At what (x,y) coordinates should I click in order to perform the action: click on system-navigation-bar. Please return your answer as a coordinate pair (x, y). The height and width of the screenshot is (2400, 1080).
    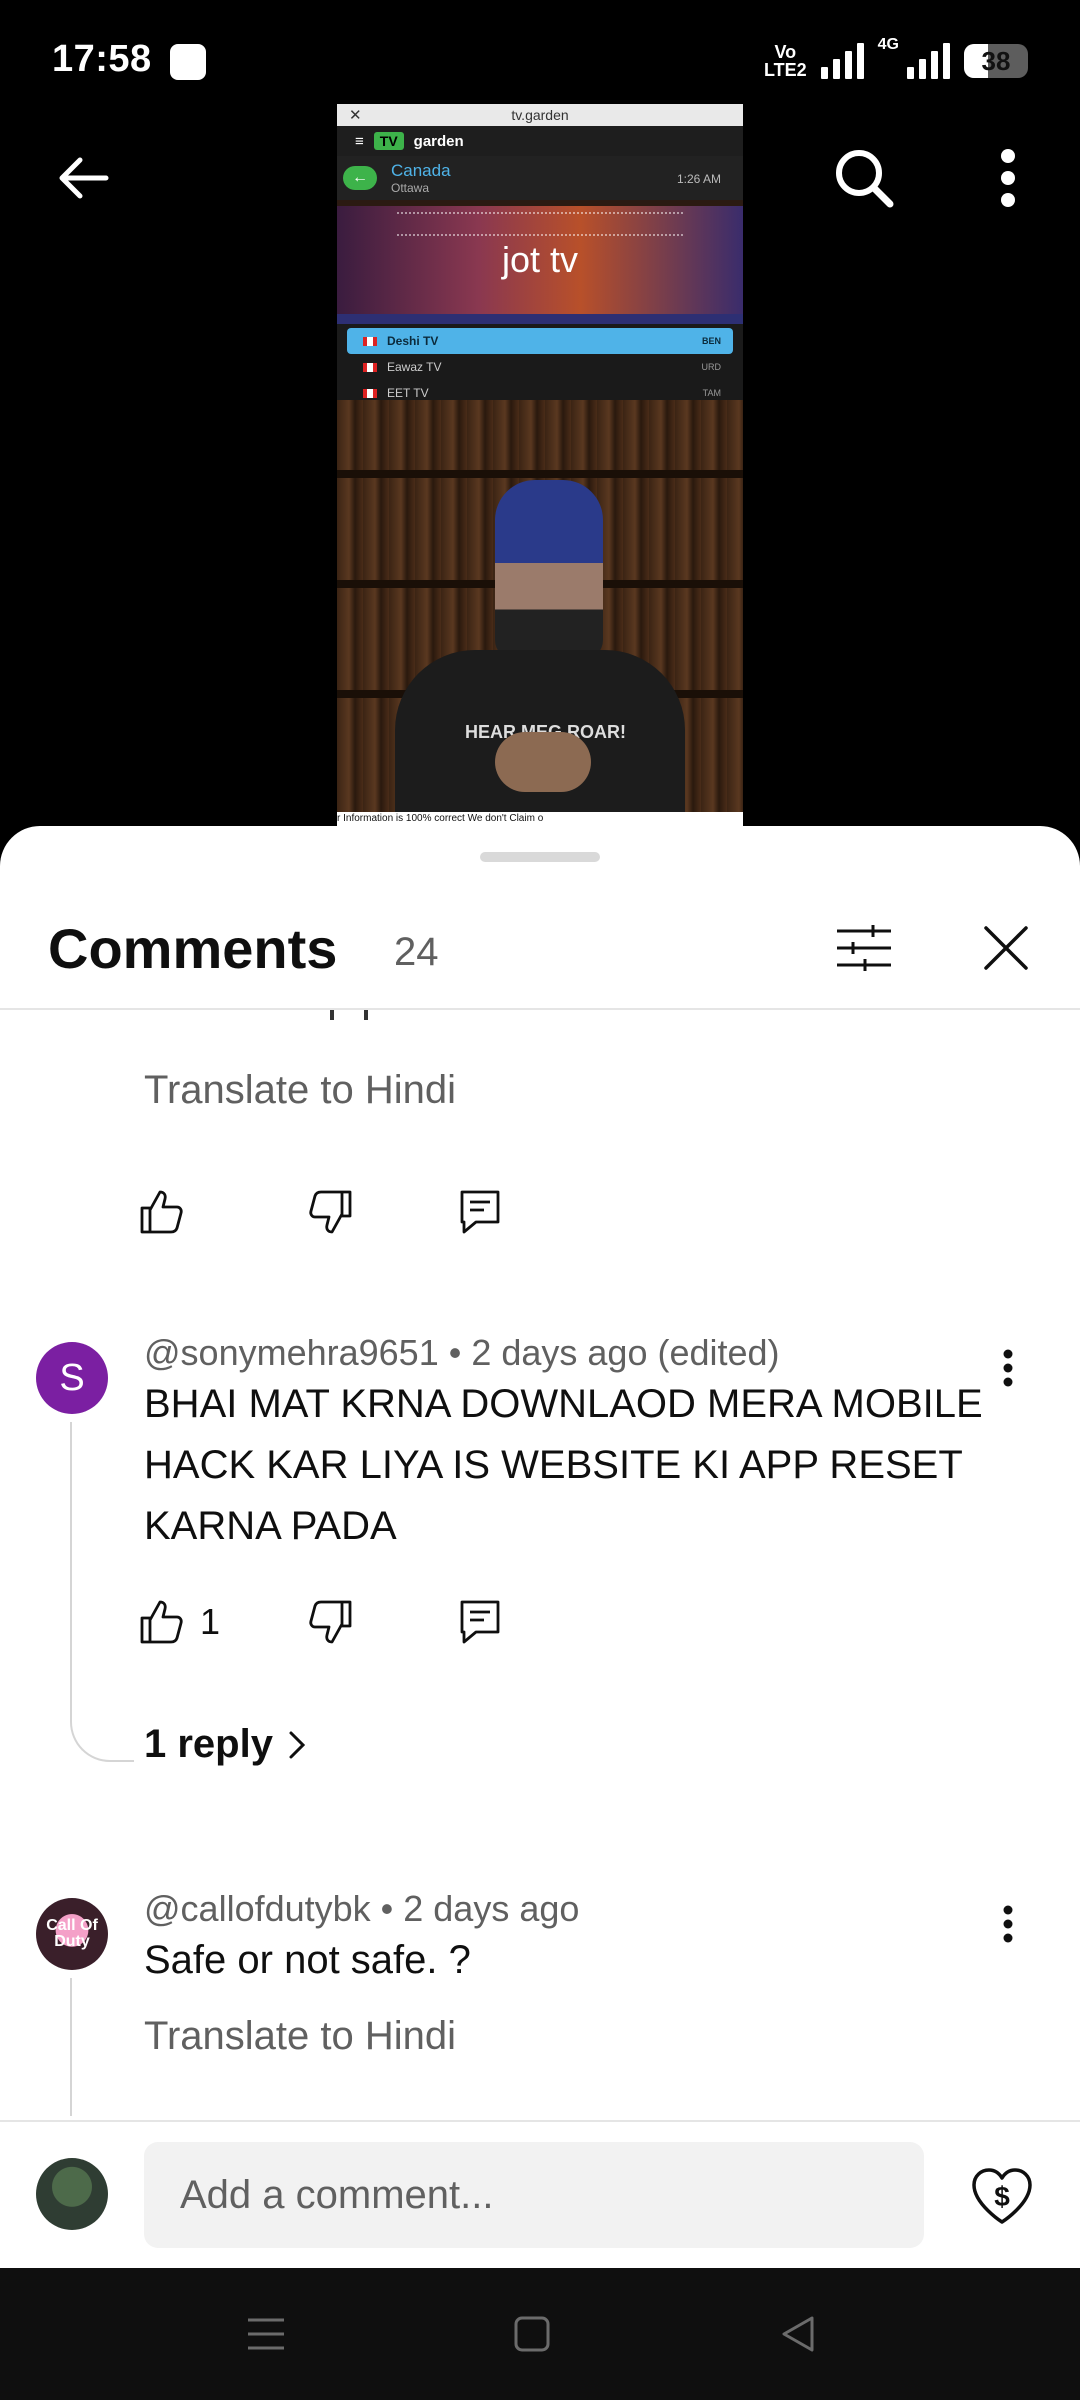
    Looking at the image, I should click on (540, 2334).